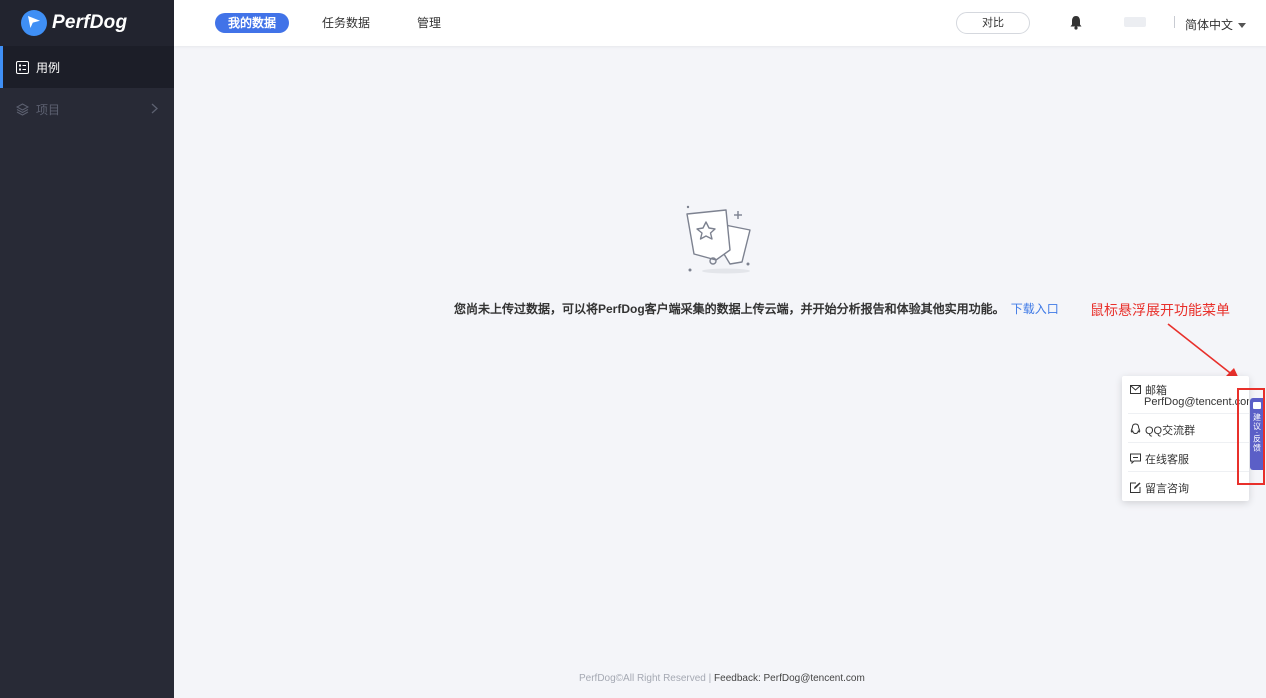 This screenshot has height=698, width=1266. What do you see at coordinates (346, 23) in the screenshot?
I see `tab-task-data: 任务数据` at bounding box center [346, 23].